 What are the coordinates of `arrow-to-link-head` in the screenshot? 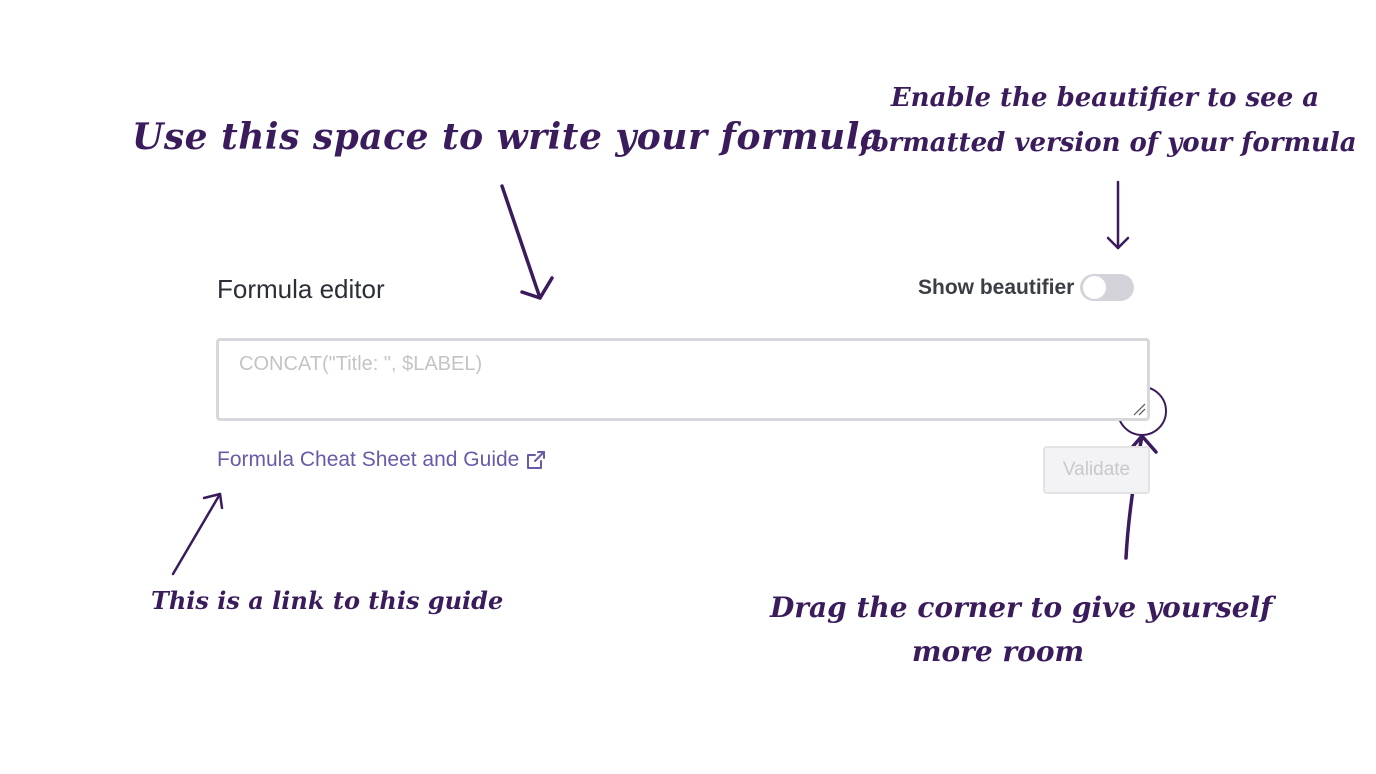 It's located at (213, 501).